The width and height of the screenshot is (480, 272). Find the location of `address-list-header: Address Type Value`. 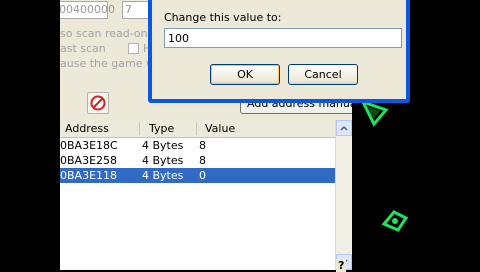

address-list-header: Address Type Value is located at coordinates (198, 129).